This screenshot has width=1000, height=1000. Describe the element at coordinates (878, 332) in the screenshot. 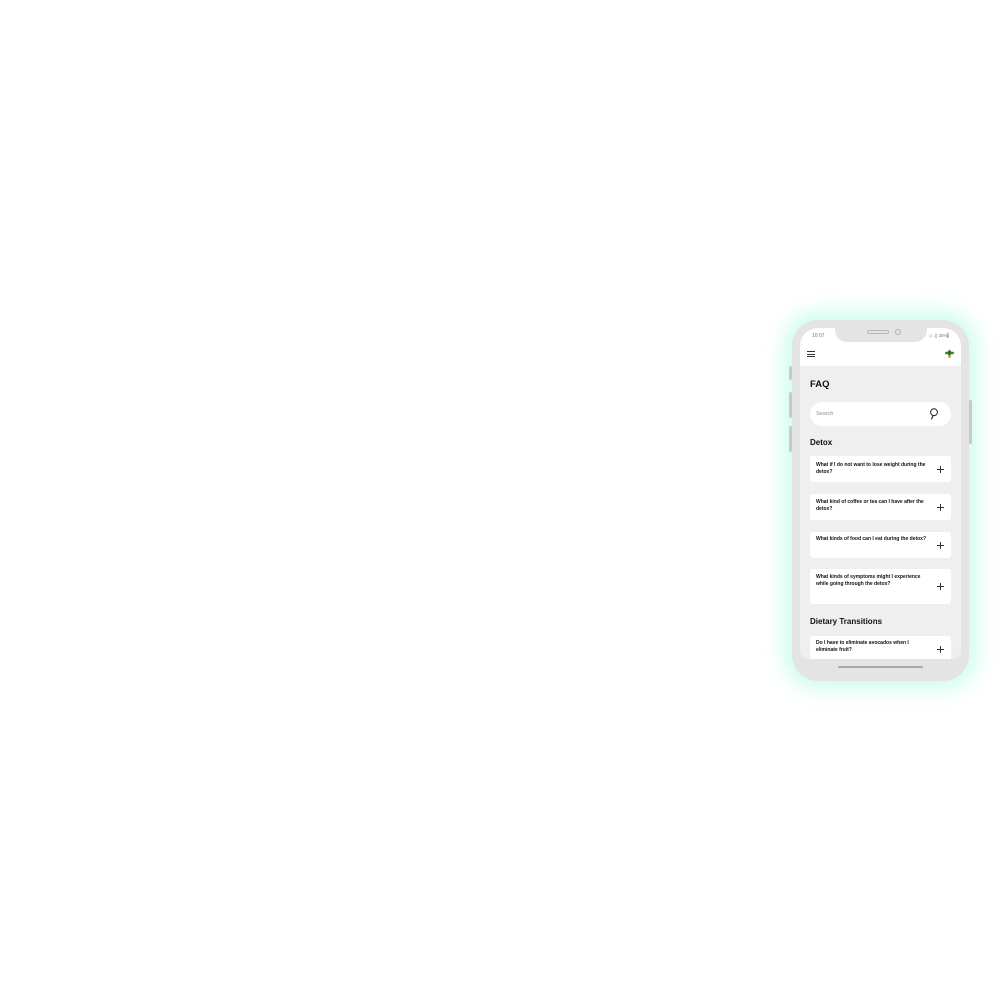

I see `speaker-grille` at that location.